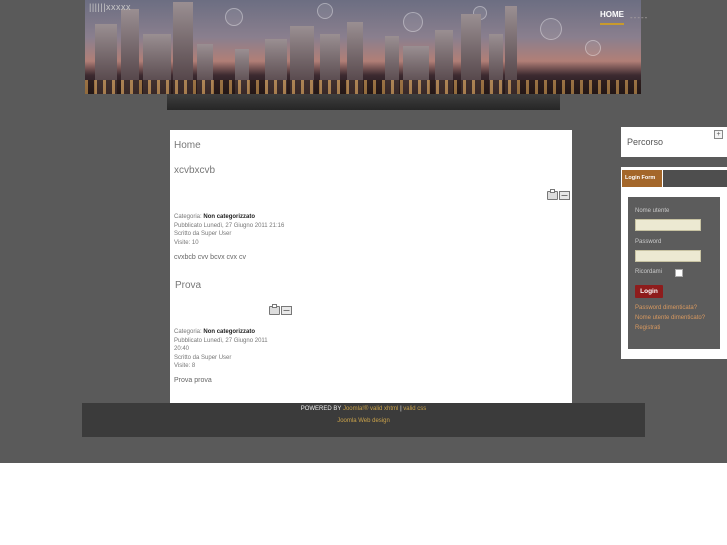  Describe the element at coordinates (639, 17) in the screenshot. I see `nav-other-link: -----` at that location.